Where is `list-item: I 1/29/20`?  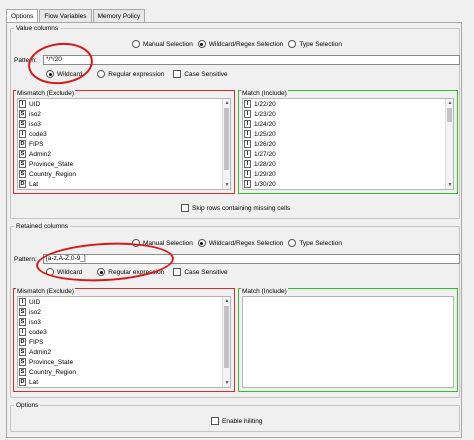 list-item: I 1/29/20 is located at coordinates (348, 174).